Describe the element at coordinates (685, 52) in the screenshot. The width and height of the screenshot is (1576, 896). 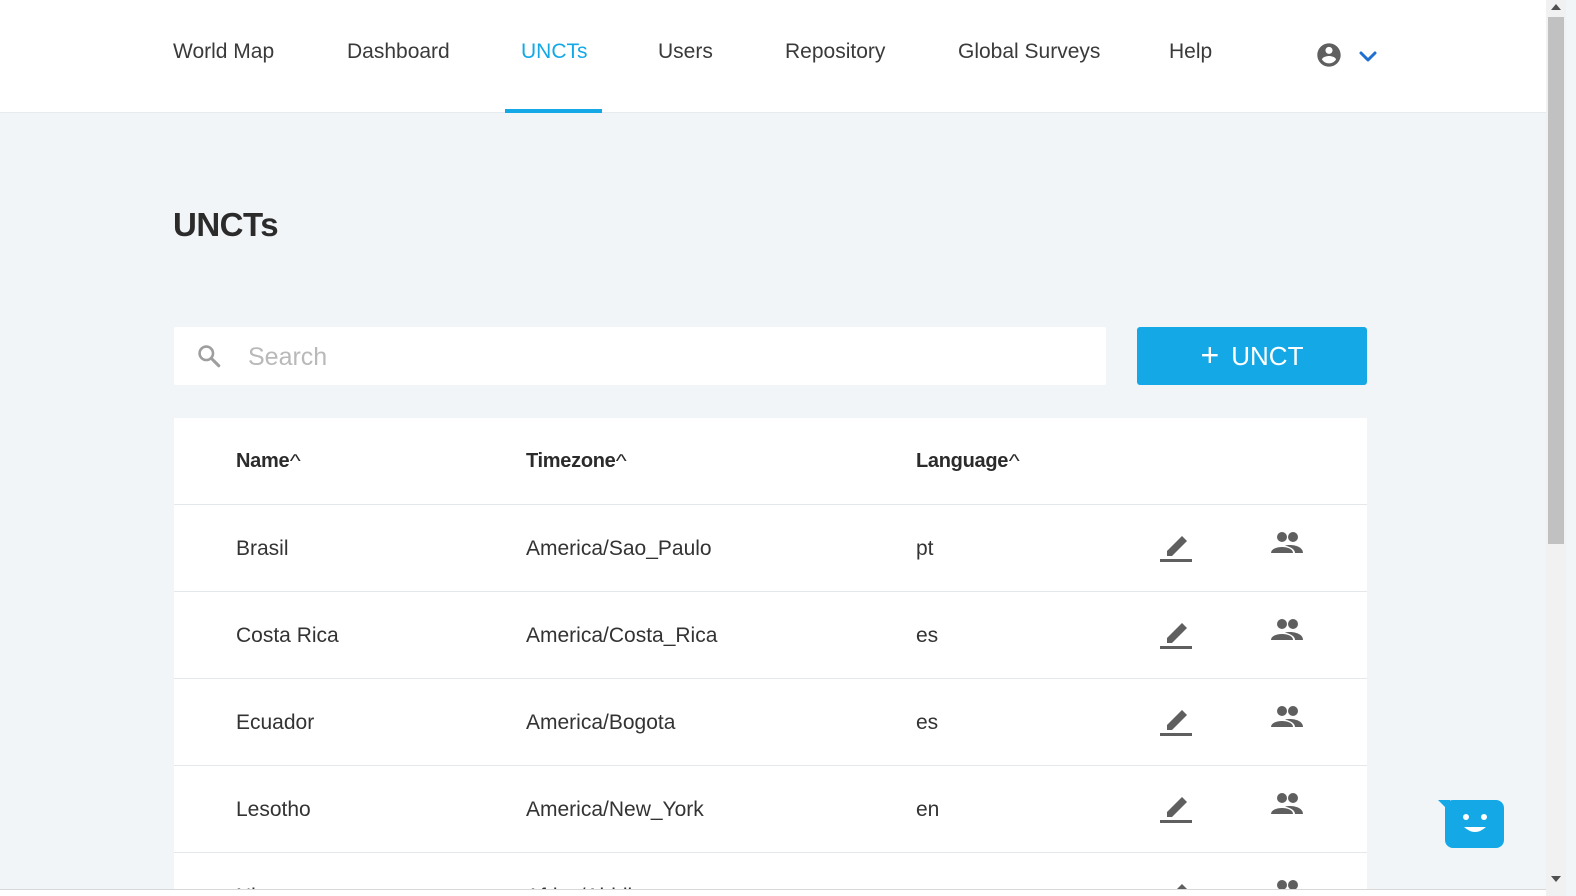
I see `nav-item-users: Users` at that location.